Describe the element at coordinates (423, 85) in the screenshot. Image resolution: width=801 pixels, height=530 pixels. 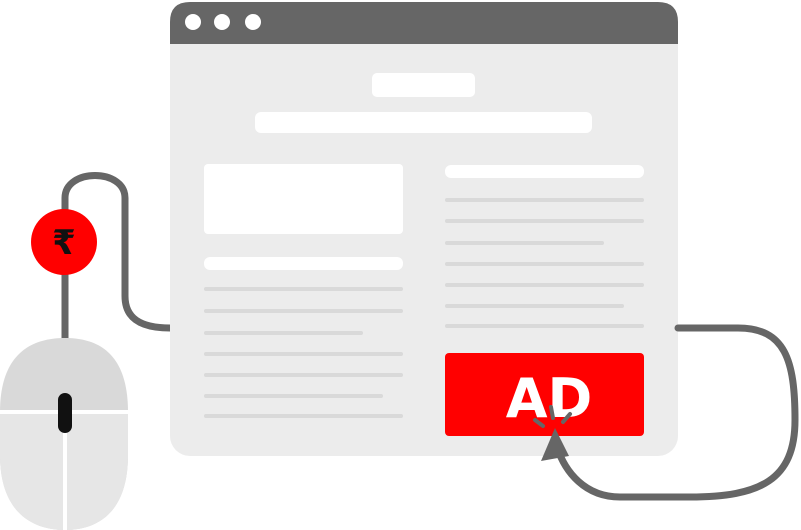
I see `page-title-placeholder` at that location.